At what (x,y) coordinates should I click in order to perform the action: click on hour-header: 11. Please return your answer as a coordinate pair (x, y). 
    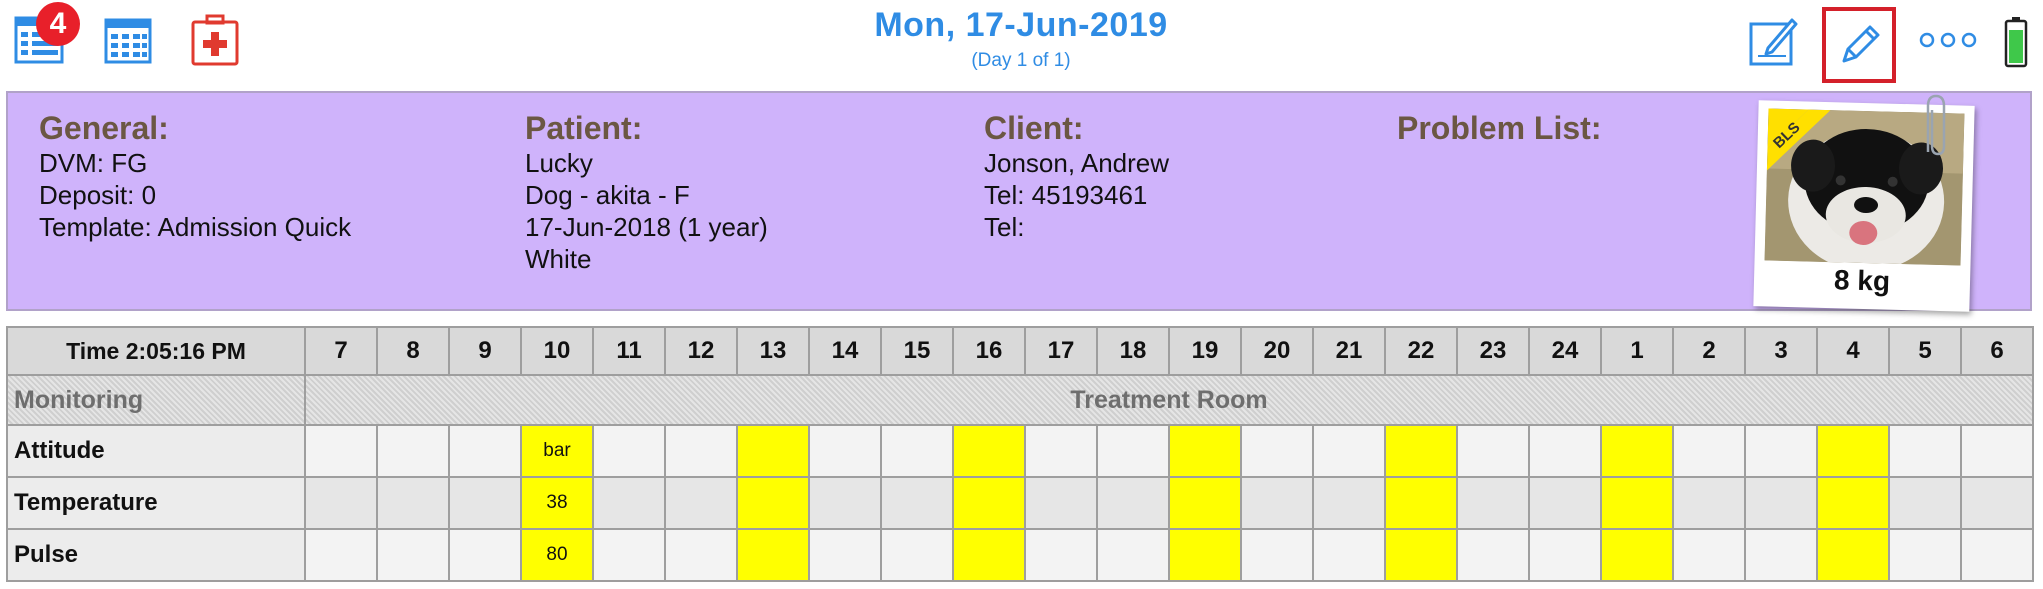
    Looking at the image, I should click on (629, 351).